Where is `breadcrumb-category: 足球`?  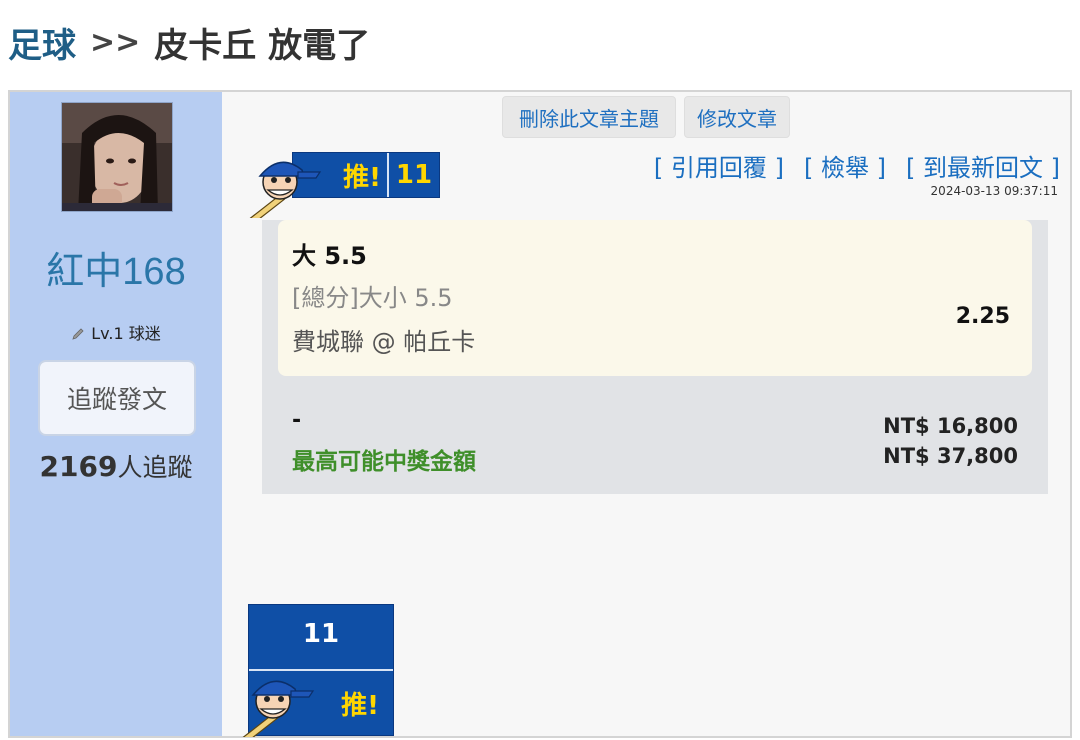
breadcrumb-category: 足球 is located at coordinates (42, 42).